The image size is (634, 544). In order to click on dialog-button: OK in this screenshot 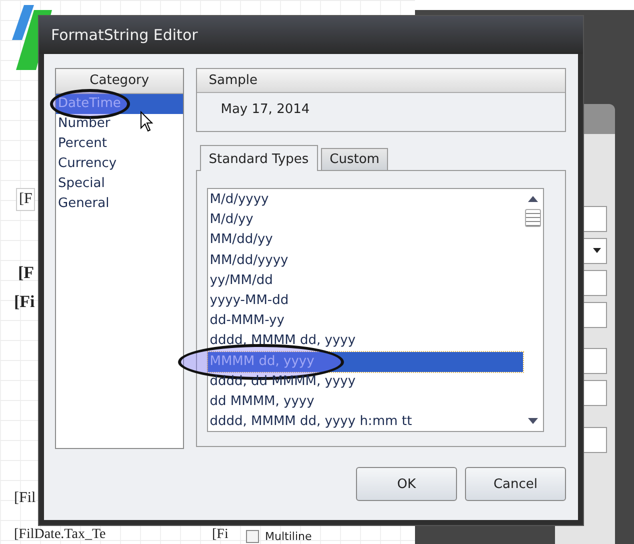, I will do `click(406, 484)`.